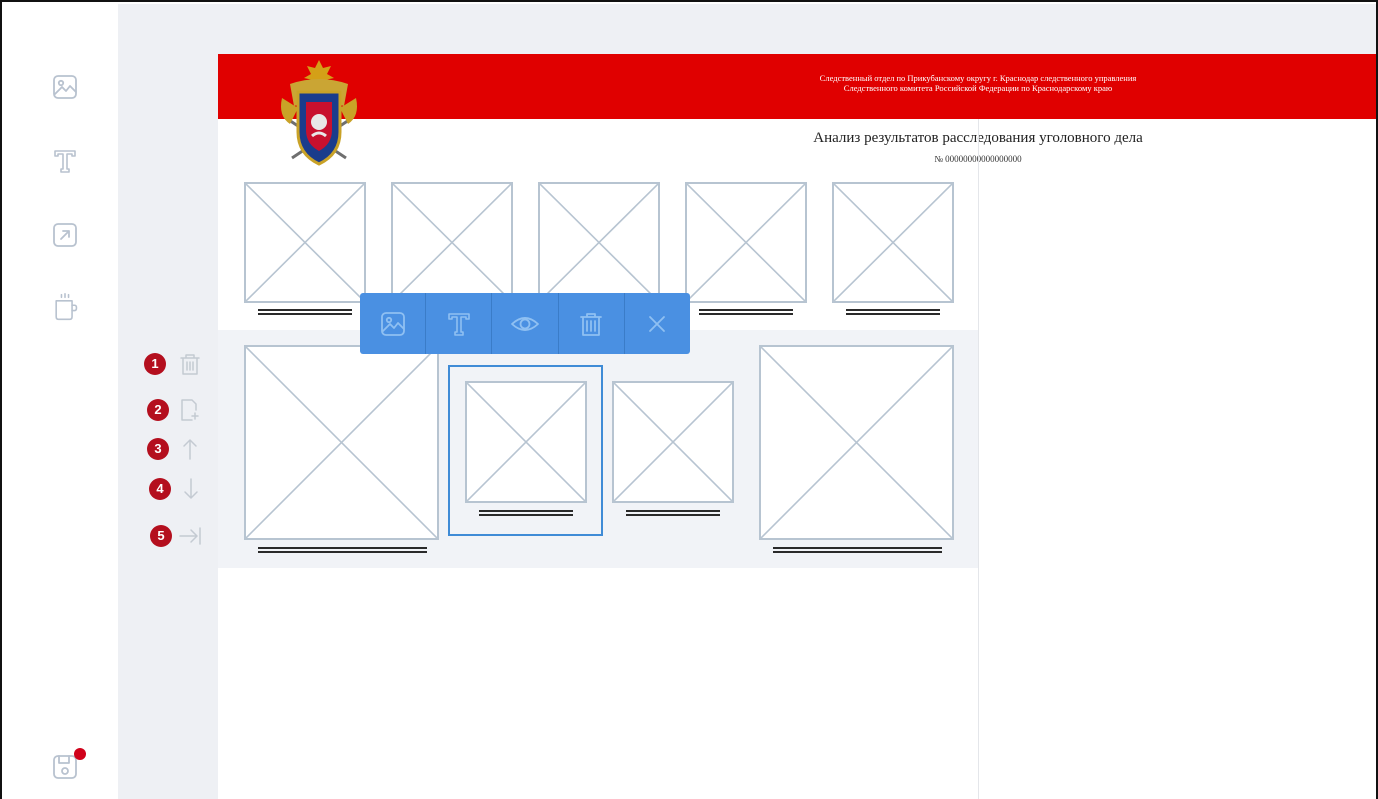 Image resolution: width=1378 pixels, height=799 pixels. What do you see at coordinates (190, 449) in the screenshot?
I see `arrow-up-icon` at bounding box center [190, 449].